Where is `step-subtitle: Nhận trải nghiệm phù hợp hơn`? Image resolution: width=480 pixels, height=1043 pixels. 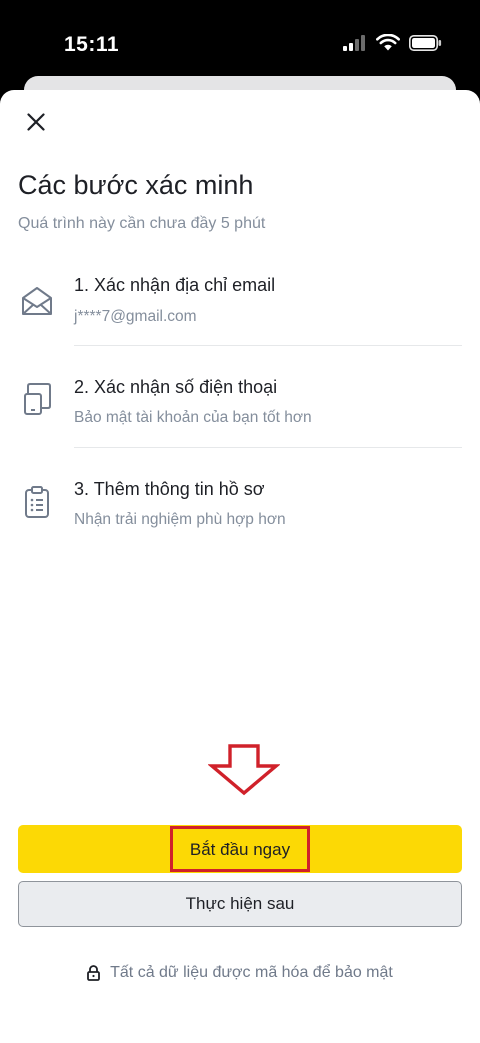 step-subtitle: Nhận trải nghiệm phù hợp hơn is located at coordinates (180, 519).